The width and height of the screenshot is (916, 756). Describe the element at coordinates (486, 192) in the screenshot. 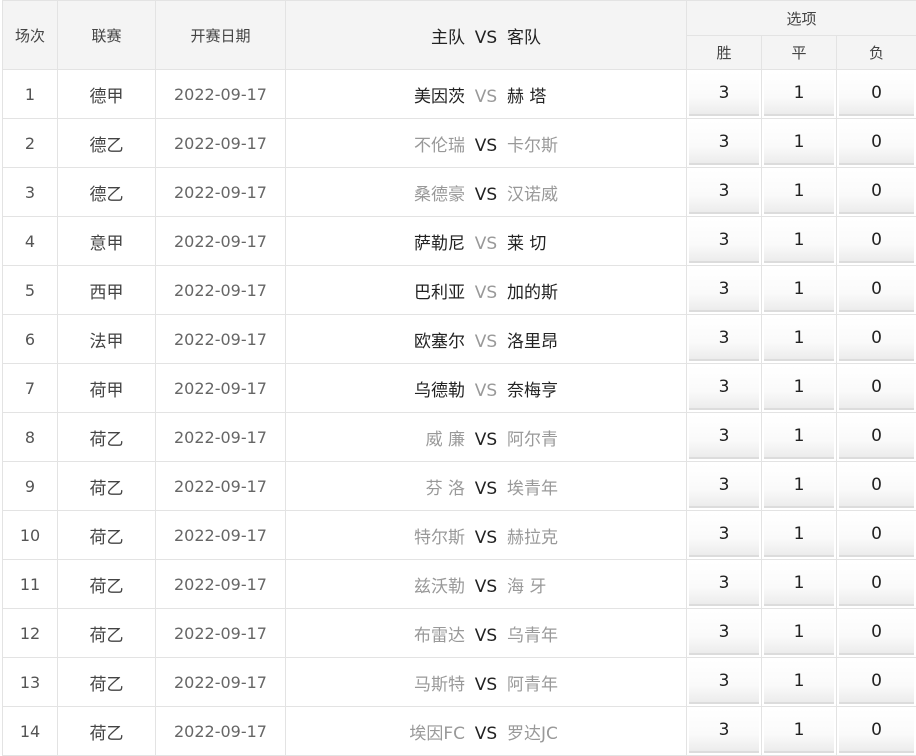

I see `row-match: 桑德豪VS汉诺威` at that location.